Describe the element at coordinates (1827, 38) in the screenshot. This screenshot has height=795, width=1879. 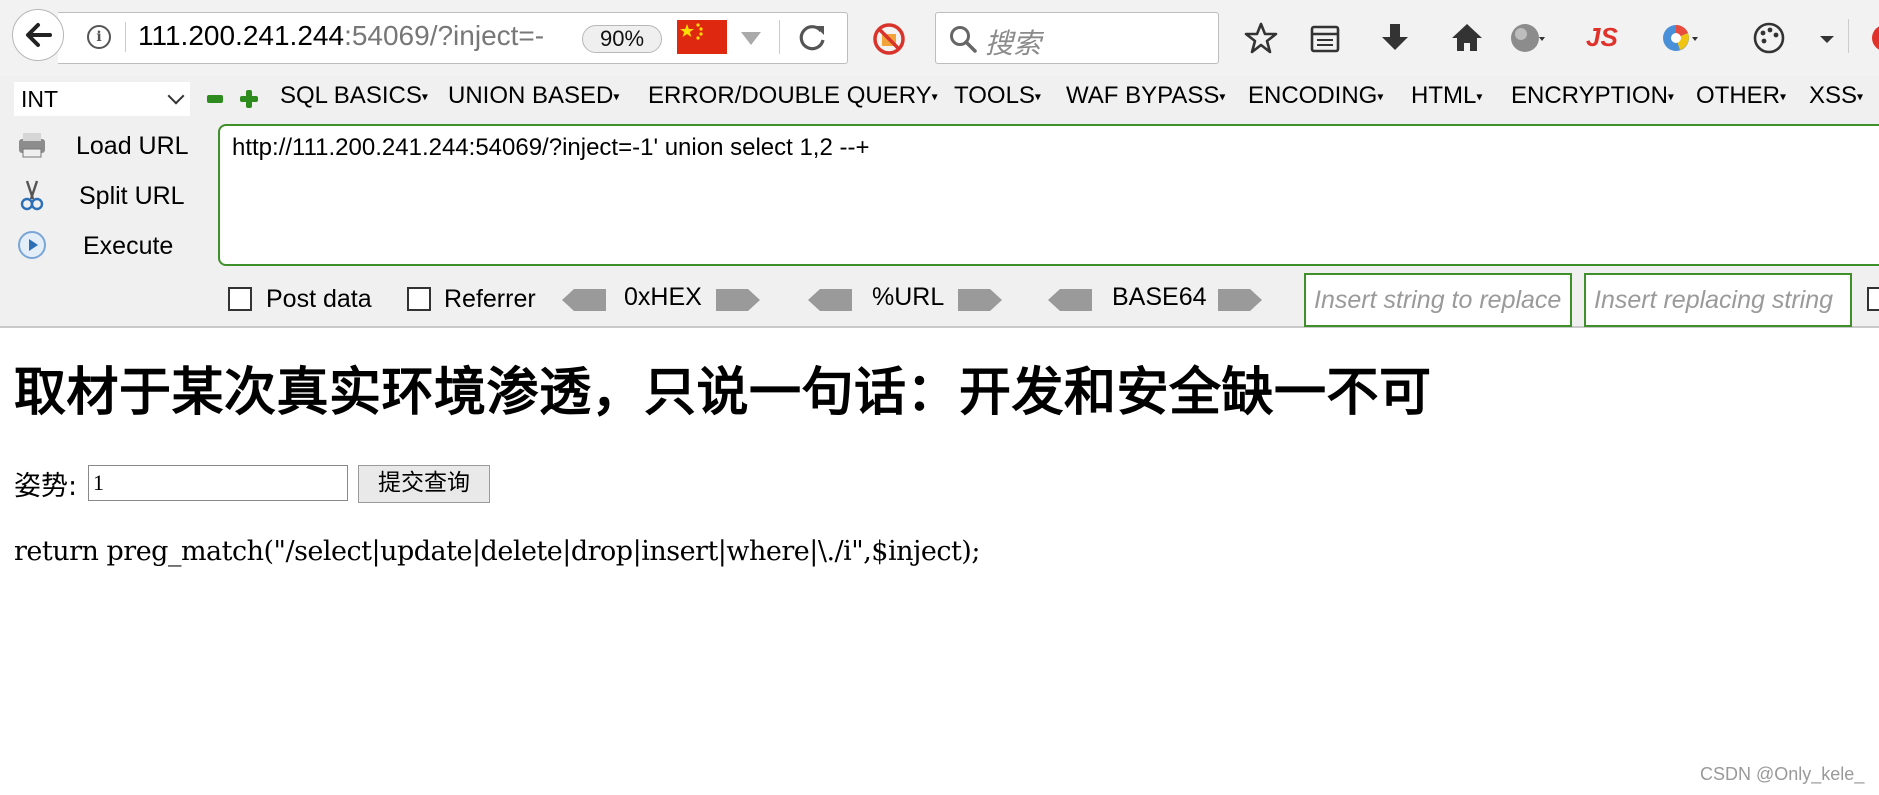
I see `overflow-menu-arrow-icon` at that location.